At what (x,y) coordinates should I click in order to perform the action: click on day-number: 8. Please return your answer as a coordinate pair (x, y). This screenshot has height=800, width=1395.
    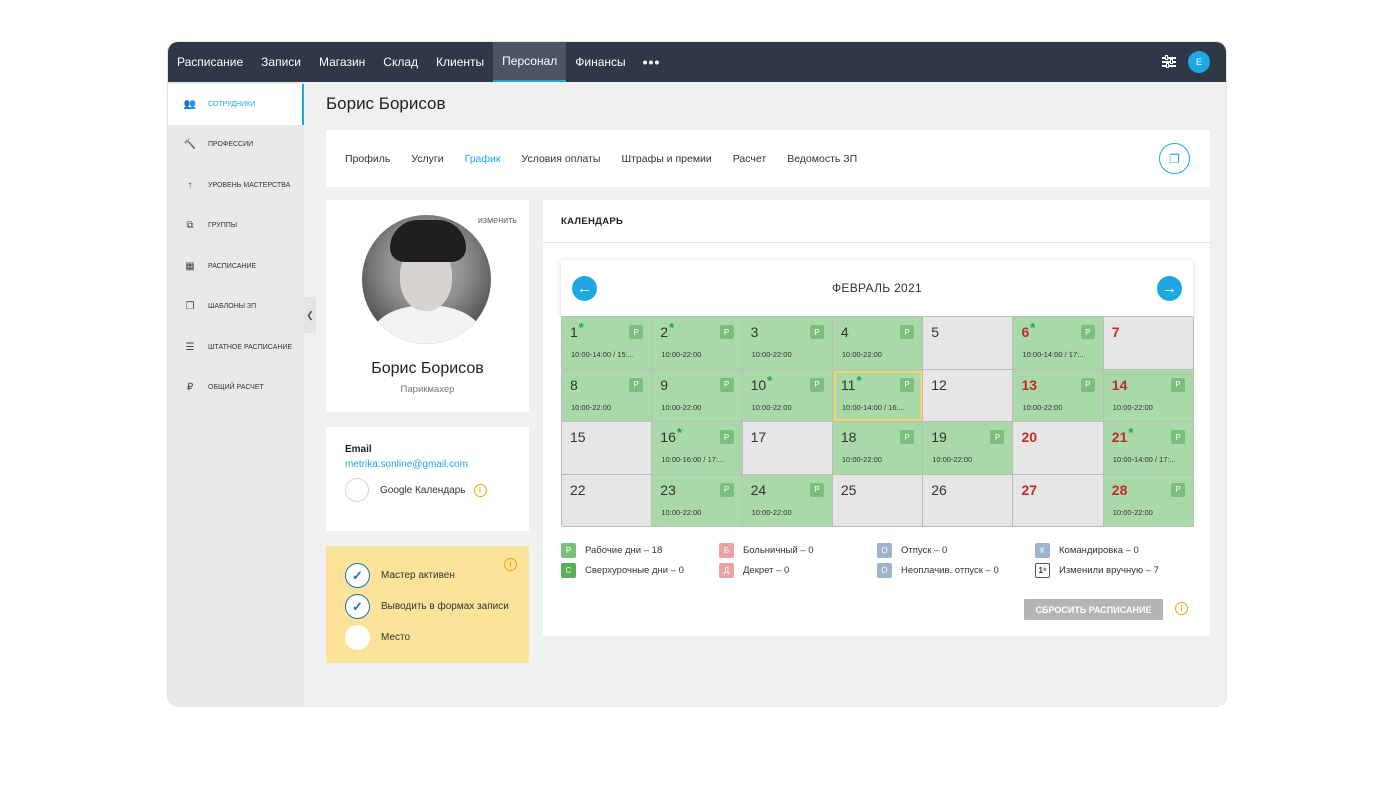
    Looking at the image, I should click on (574, 385).